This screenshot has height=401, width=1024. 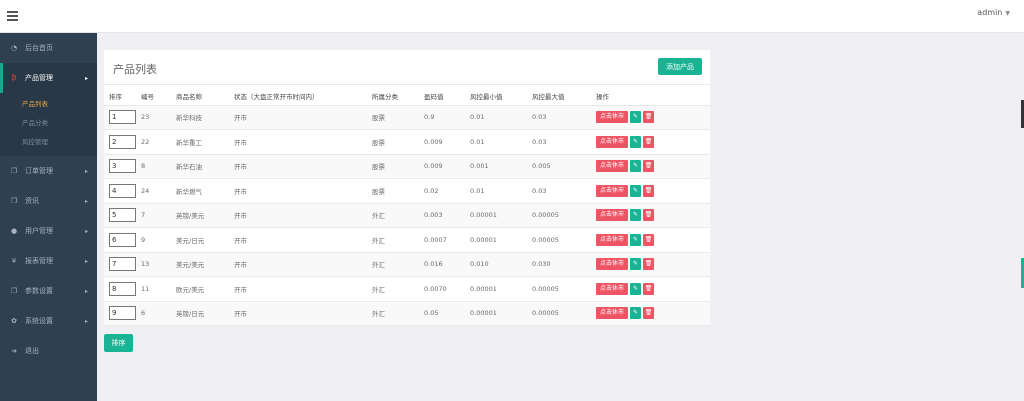 What do you see at coordinates (496, 166) in the screenshot?
I see `risk-min-cell: 0.001` at bounding box center [496, 166].